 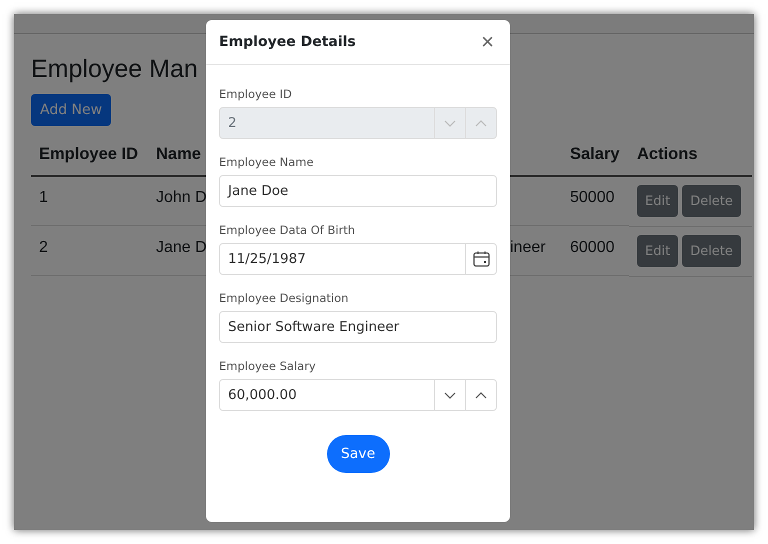 What do you see at coordinates (358, 191) in the screenshot?
I see `input-field: Jane Doe` at bounding box center [358, 191].